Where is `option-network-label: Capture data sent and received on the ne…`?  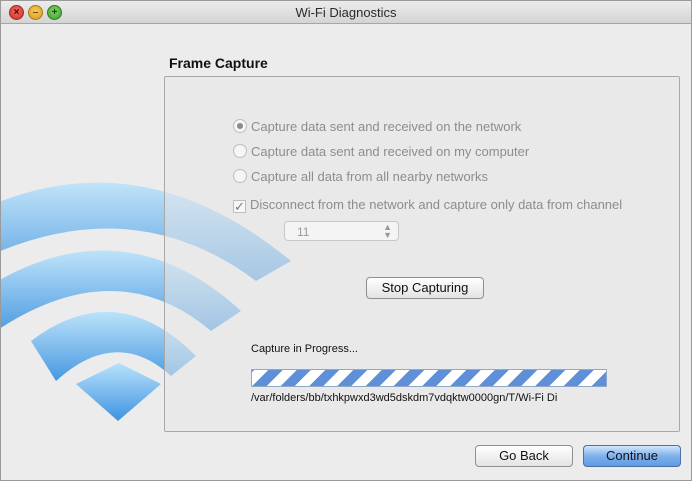
option-network-label: Capture data sent and received on the ne… is located at coordinates (386, 126).